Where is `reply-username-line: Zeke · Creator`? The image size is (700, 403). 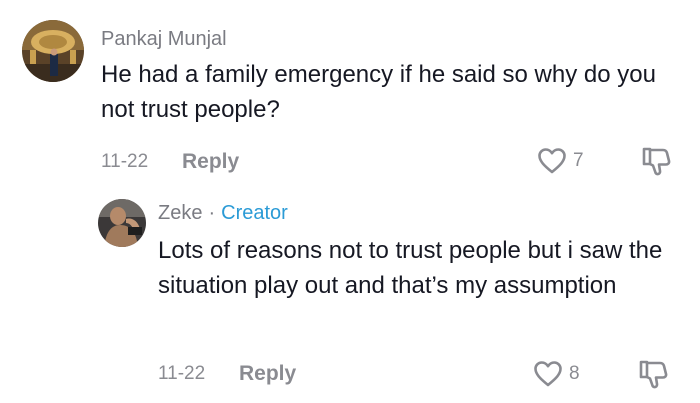 reply-username-line: Zeke · Creator is located at coordinates (223, 213).